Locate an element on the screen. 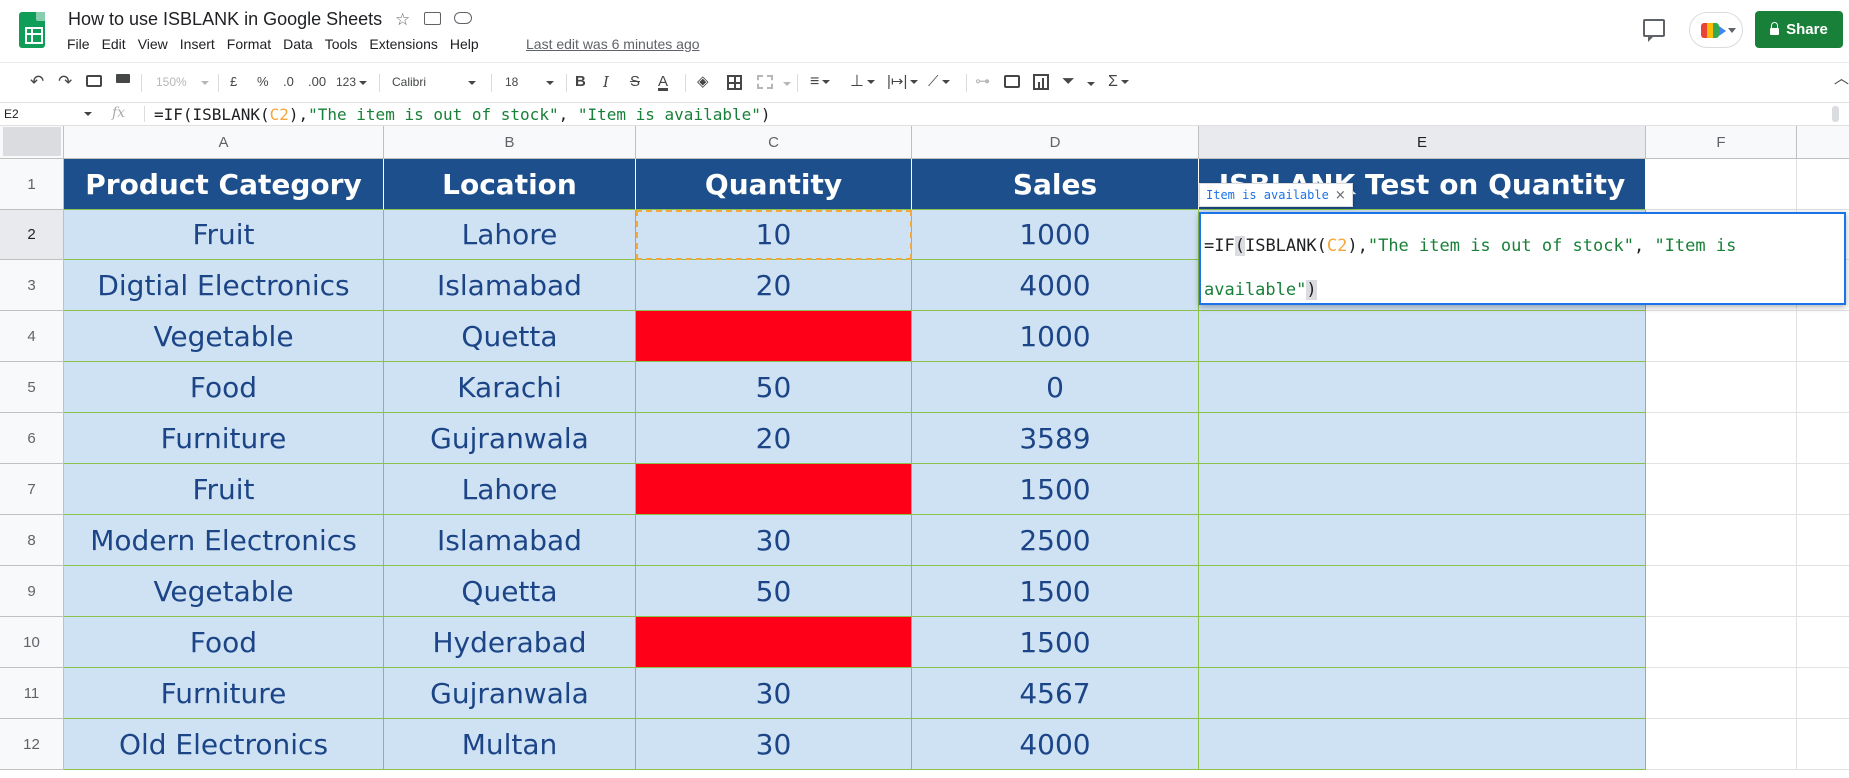  row-header-12: 12 is located at coordinates (32, 744).